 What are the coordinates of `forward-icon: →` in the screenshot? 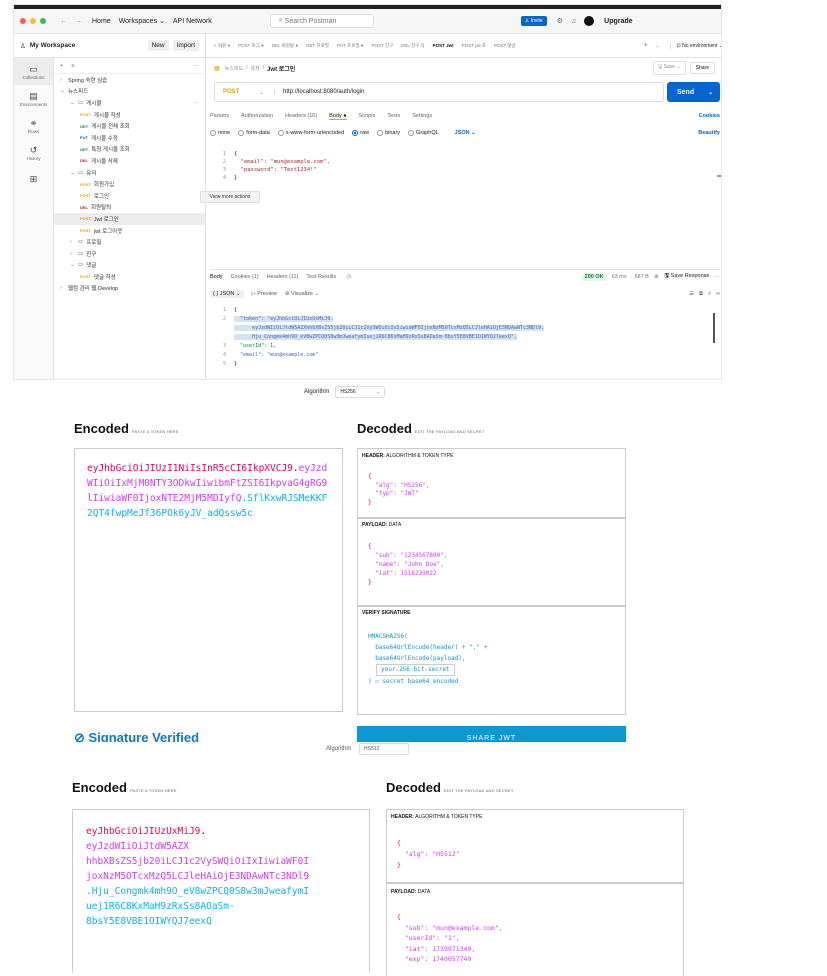 It's located at (78, 21).